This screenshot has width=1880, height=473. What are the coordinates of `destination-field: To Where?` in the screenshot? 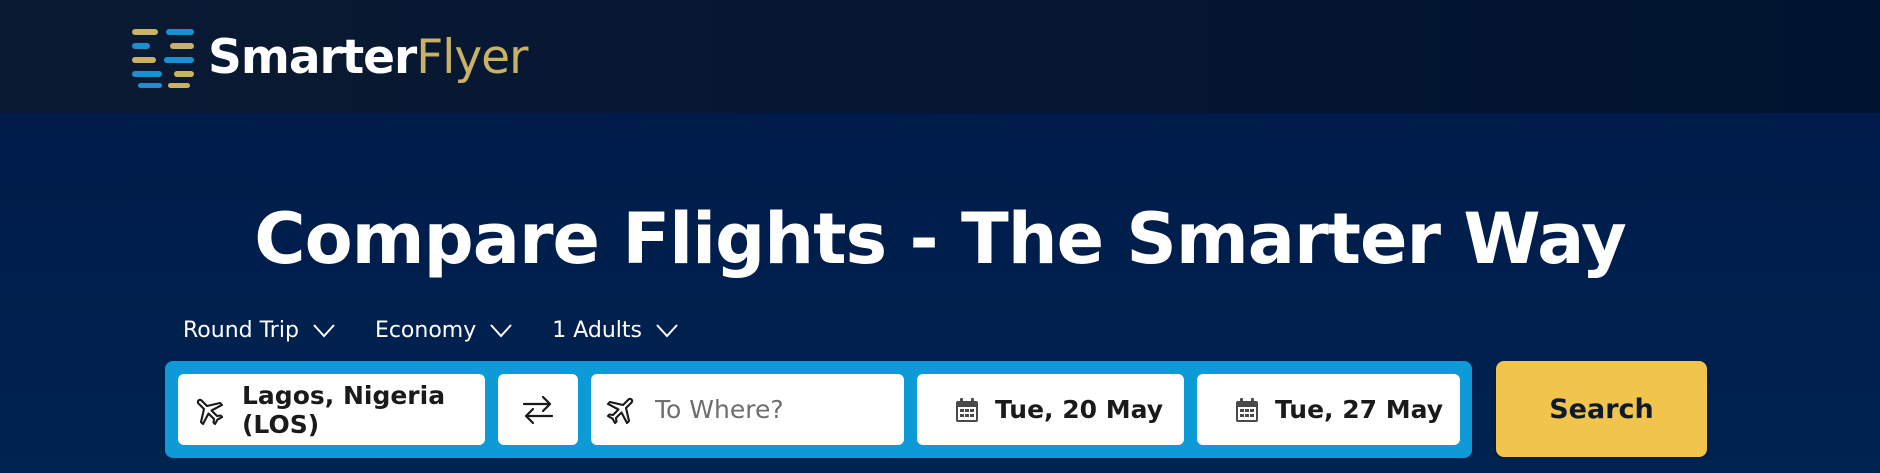 It's located at (747, 409).